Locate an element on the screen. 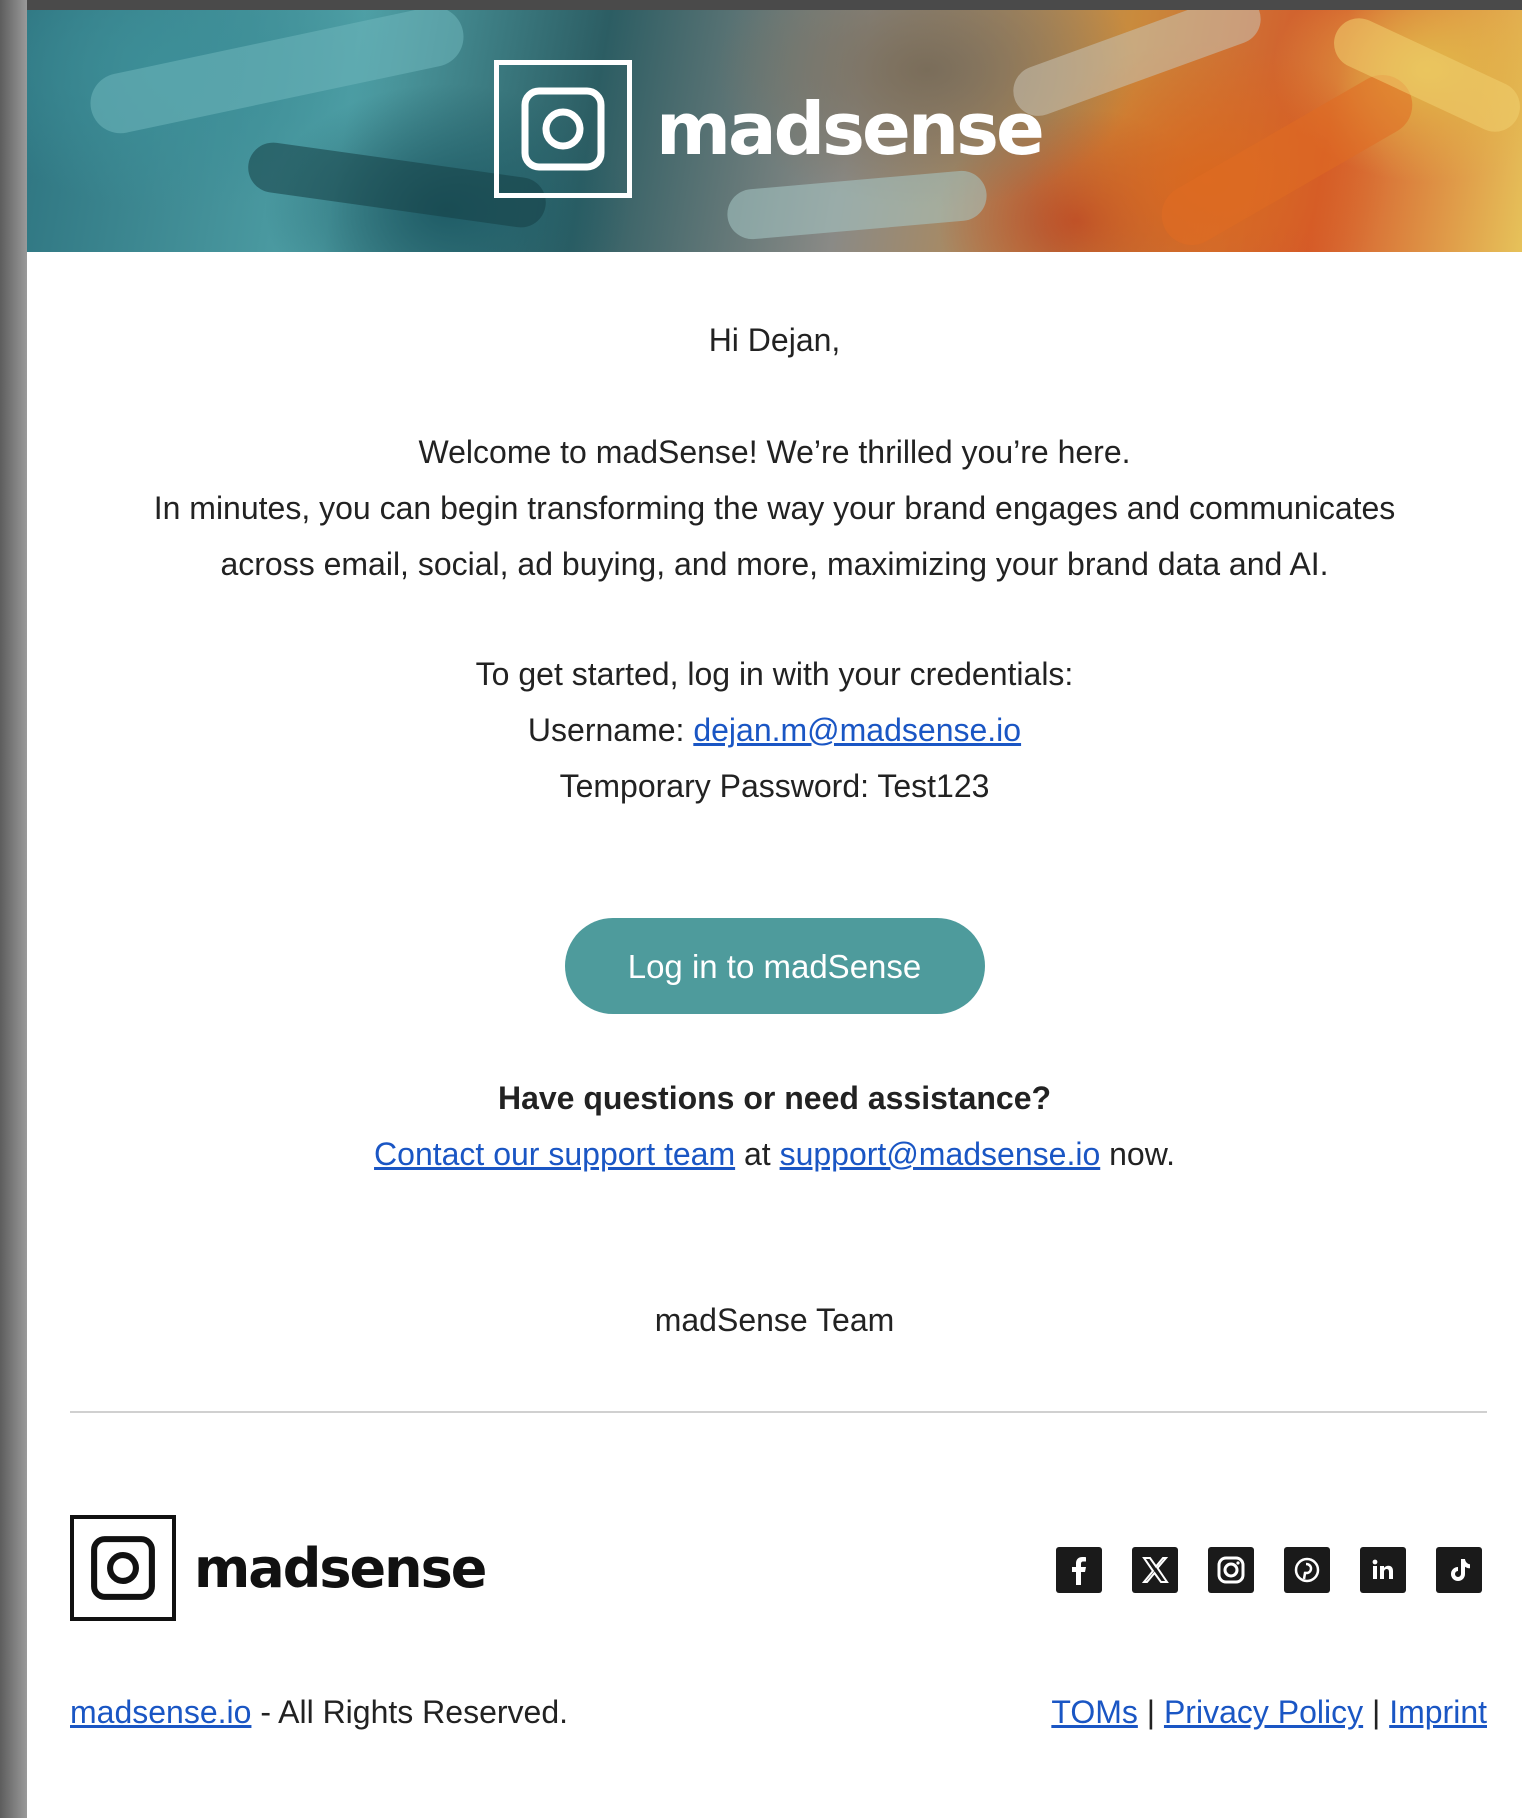  footer-copyright: madsense.io - All Rights Reserved. is located at coordinates (319, 1712).